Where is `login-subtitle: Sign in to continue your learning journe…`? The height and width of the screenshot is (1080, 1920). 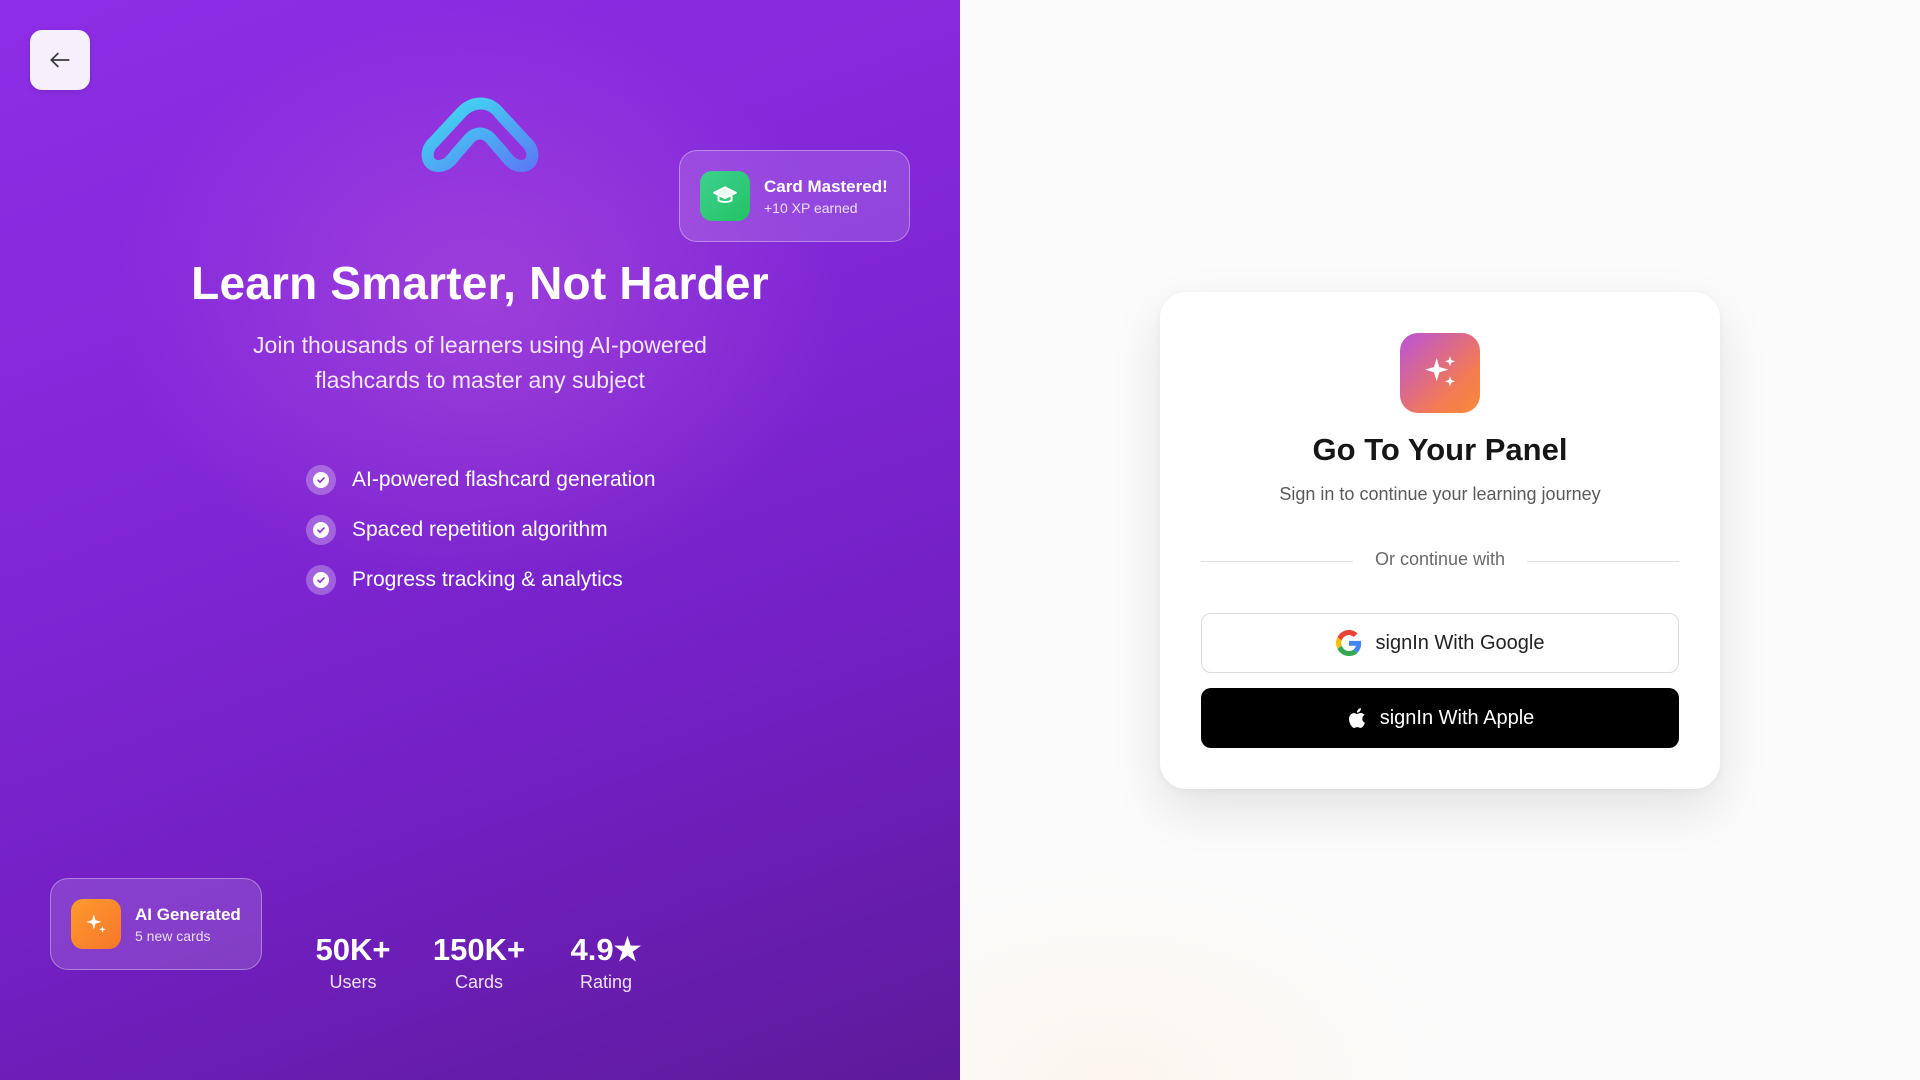 login-subtitle: Sign in to continue your learning journe… is located at coordinates (1440, 494).